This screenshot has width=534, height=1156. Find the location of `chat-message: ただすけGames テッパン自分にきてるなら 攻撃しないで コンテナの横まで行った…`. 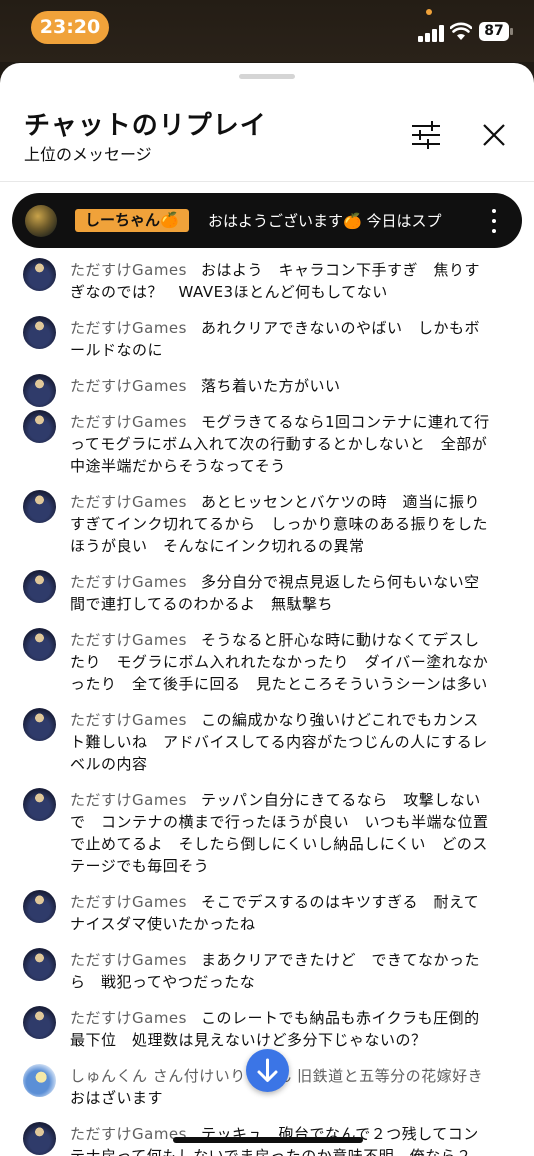

chat-message: ただすけGames テッパン自分にきてるなら 攻撃しないで コンテナの横まで行った… is located at coordinates (267, 833).